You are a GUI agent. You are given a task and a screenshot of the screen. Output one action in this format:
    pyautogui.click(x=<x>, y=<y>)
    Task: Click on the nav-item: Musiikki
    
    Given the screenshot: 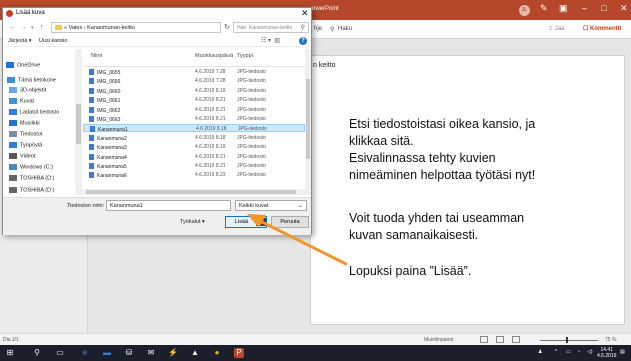 What is the action you would take?
    pyautogui.click(x=24, y=123)
    